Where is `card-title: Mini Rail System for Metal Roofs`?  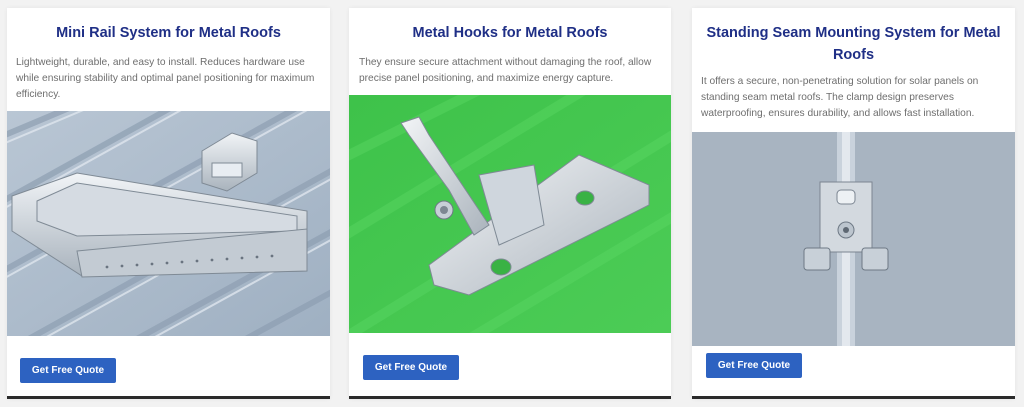
card-title: Mini Rail System for Metal Roofs is located at coordinates (168, 33).